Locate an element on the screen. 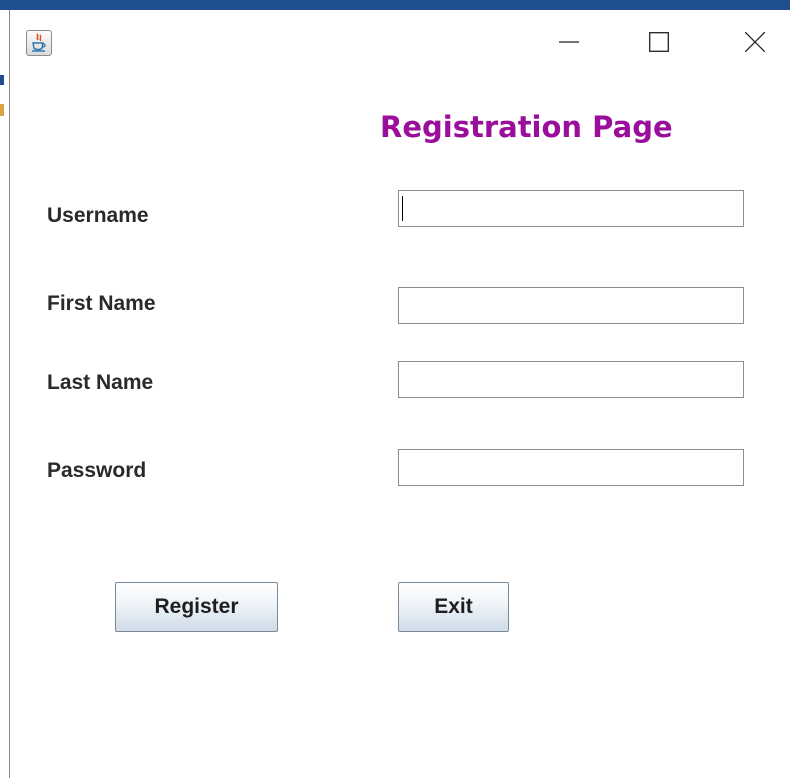 The height and width of the screenshot is (778, 790). close-button is located at coordinates (755, 42).